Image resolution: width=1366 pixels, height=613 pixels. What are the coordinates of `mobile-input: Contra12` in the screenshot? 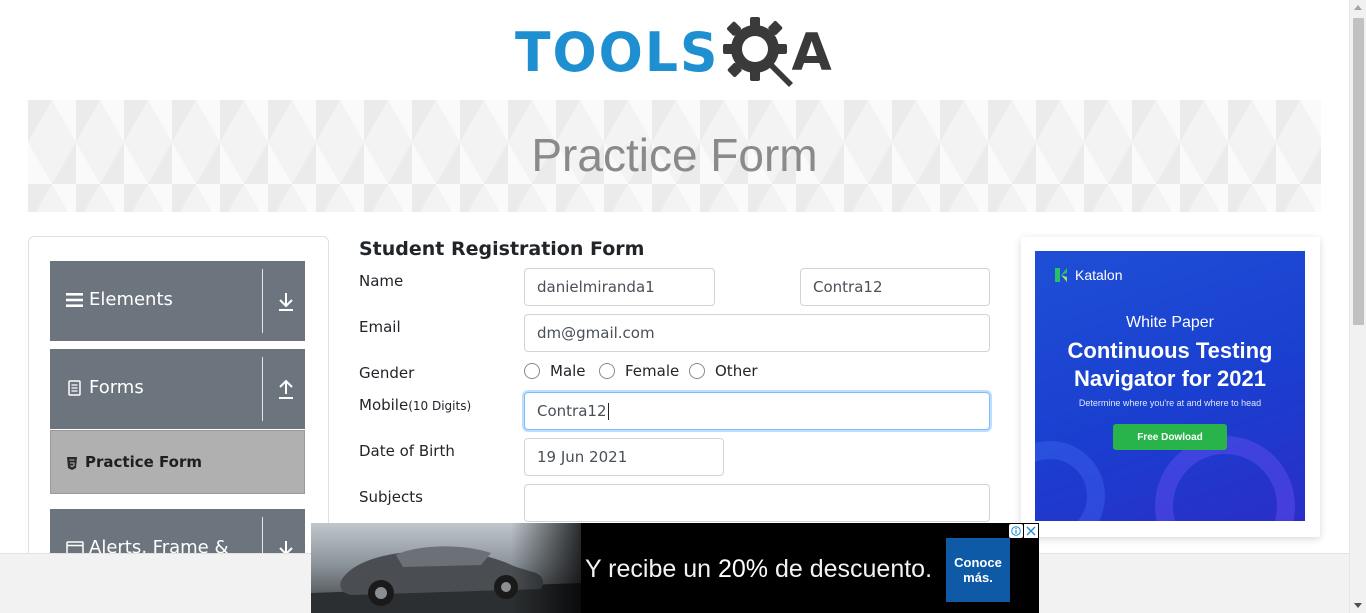 It's located at (757, 411).